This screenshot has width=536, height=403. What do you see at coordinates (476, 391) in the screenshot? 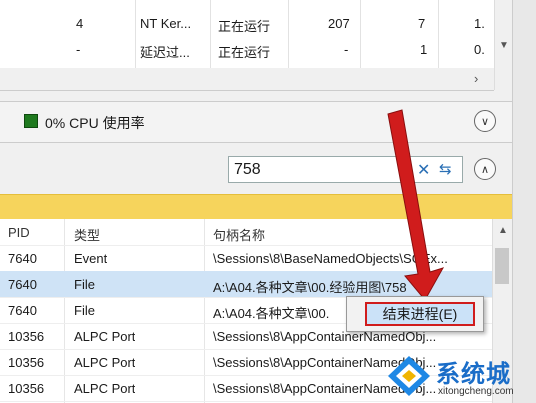
I see `watermark-url: xitongcheng.com` at bounding box center [476, 391].